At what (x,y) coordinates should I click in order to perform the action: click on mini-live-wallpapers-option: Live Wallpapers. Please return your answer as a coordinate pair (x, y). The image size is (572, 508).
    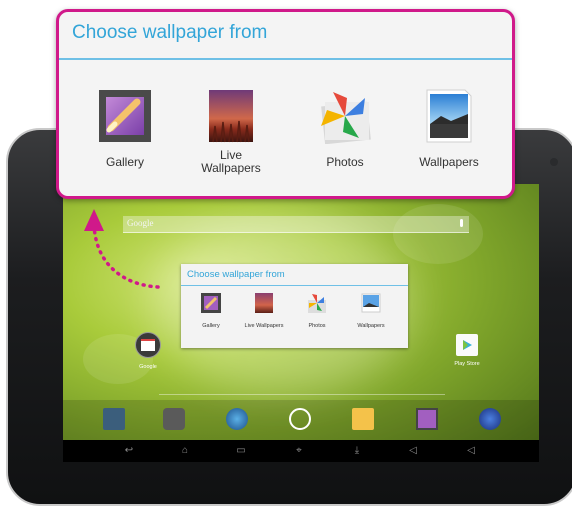
    Looking at the image, I should click on (264, 311).